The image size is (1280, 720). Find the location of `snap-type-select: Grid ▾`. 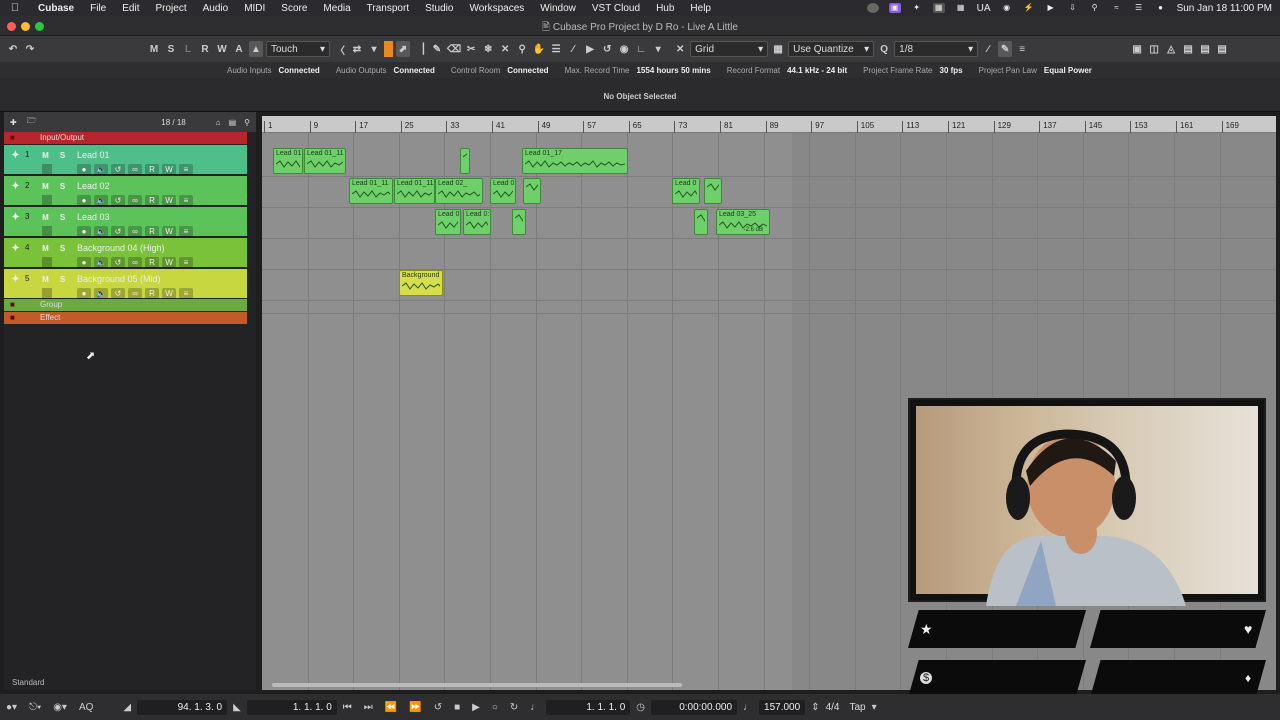

snap-type-select: Grid ▾ is located at coordinates (729, 49).